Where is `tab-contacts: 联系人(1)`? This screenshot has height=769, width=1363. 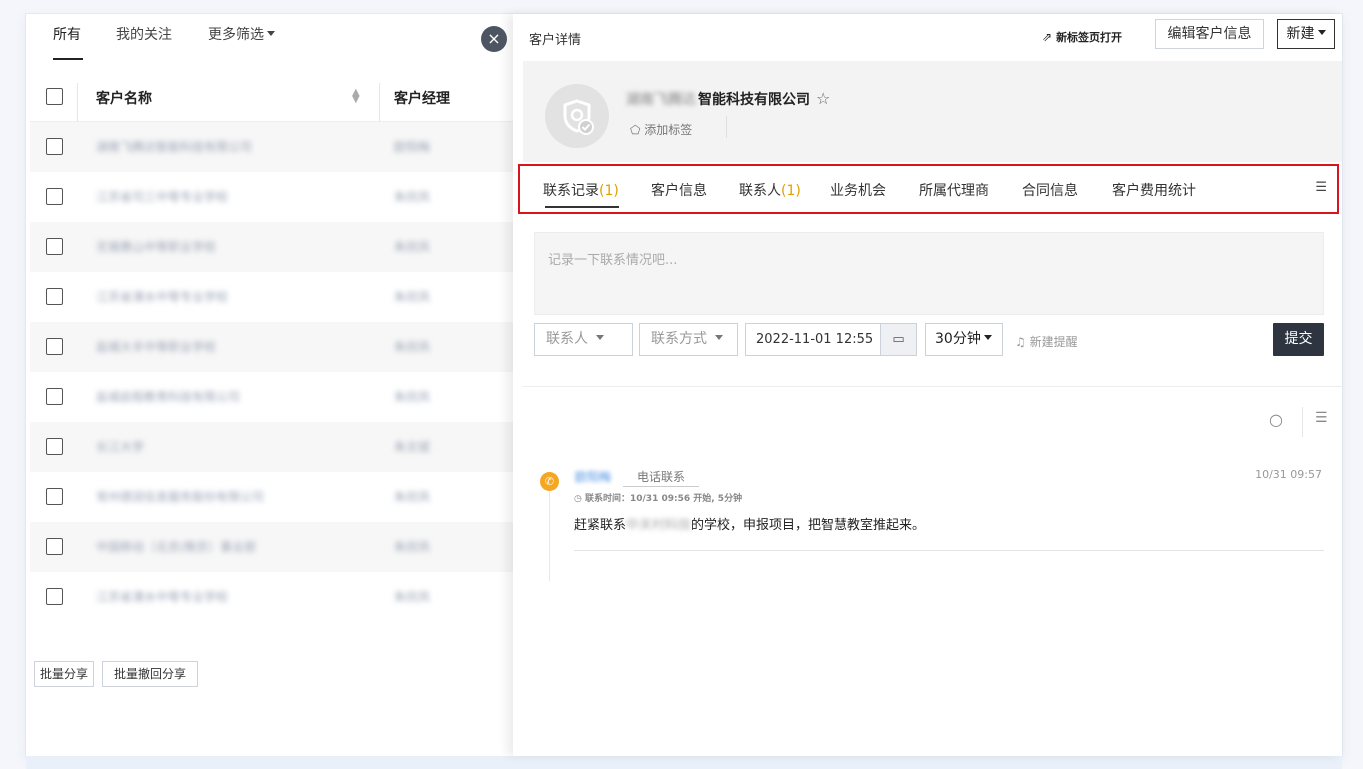 tab-contacts: 联系人(1) is located at coordinates (770, 190).